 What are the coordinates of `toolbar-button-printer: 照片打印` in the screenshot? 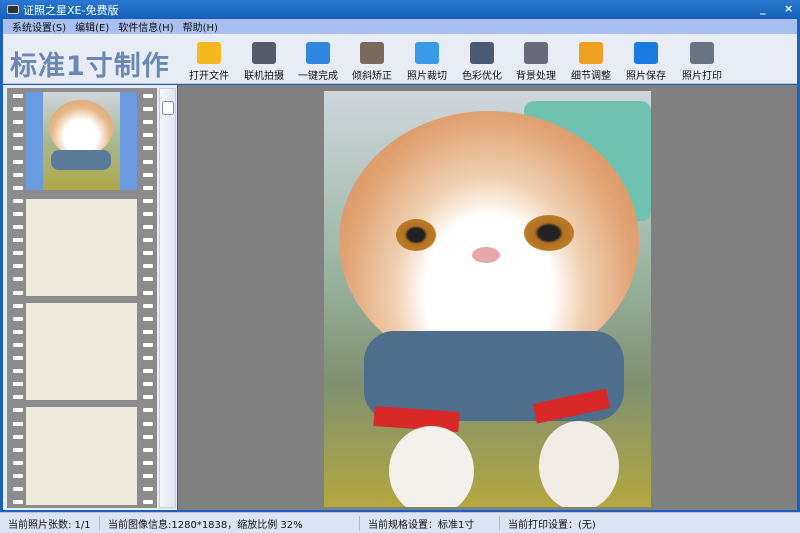 It's located at (702, 62).